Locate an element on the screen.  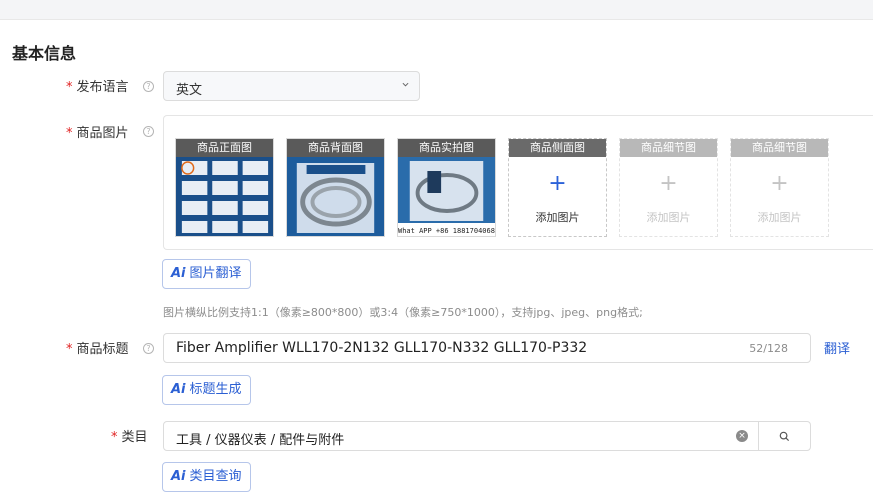
image-slot-label: 商品正面图 is located at coordinates (224, 148).